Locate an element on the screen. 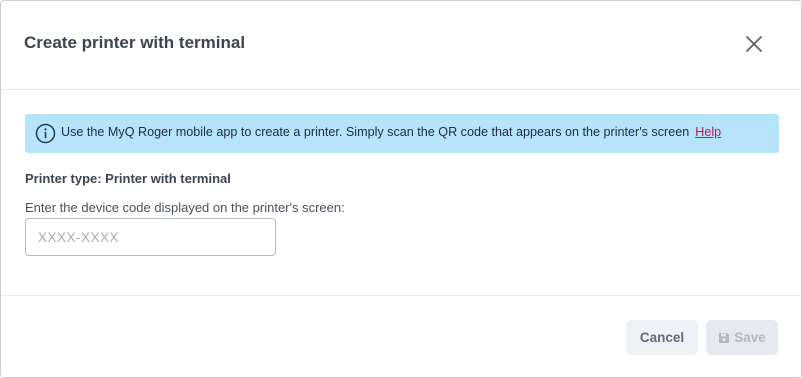 Image resolution: width=802 pixels, height=378 pixels. cancel-button-label: Cancel is located at coordinates (662, 337).